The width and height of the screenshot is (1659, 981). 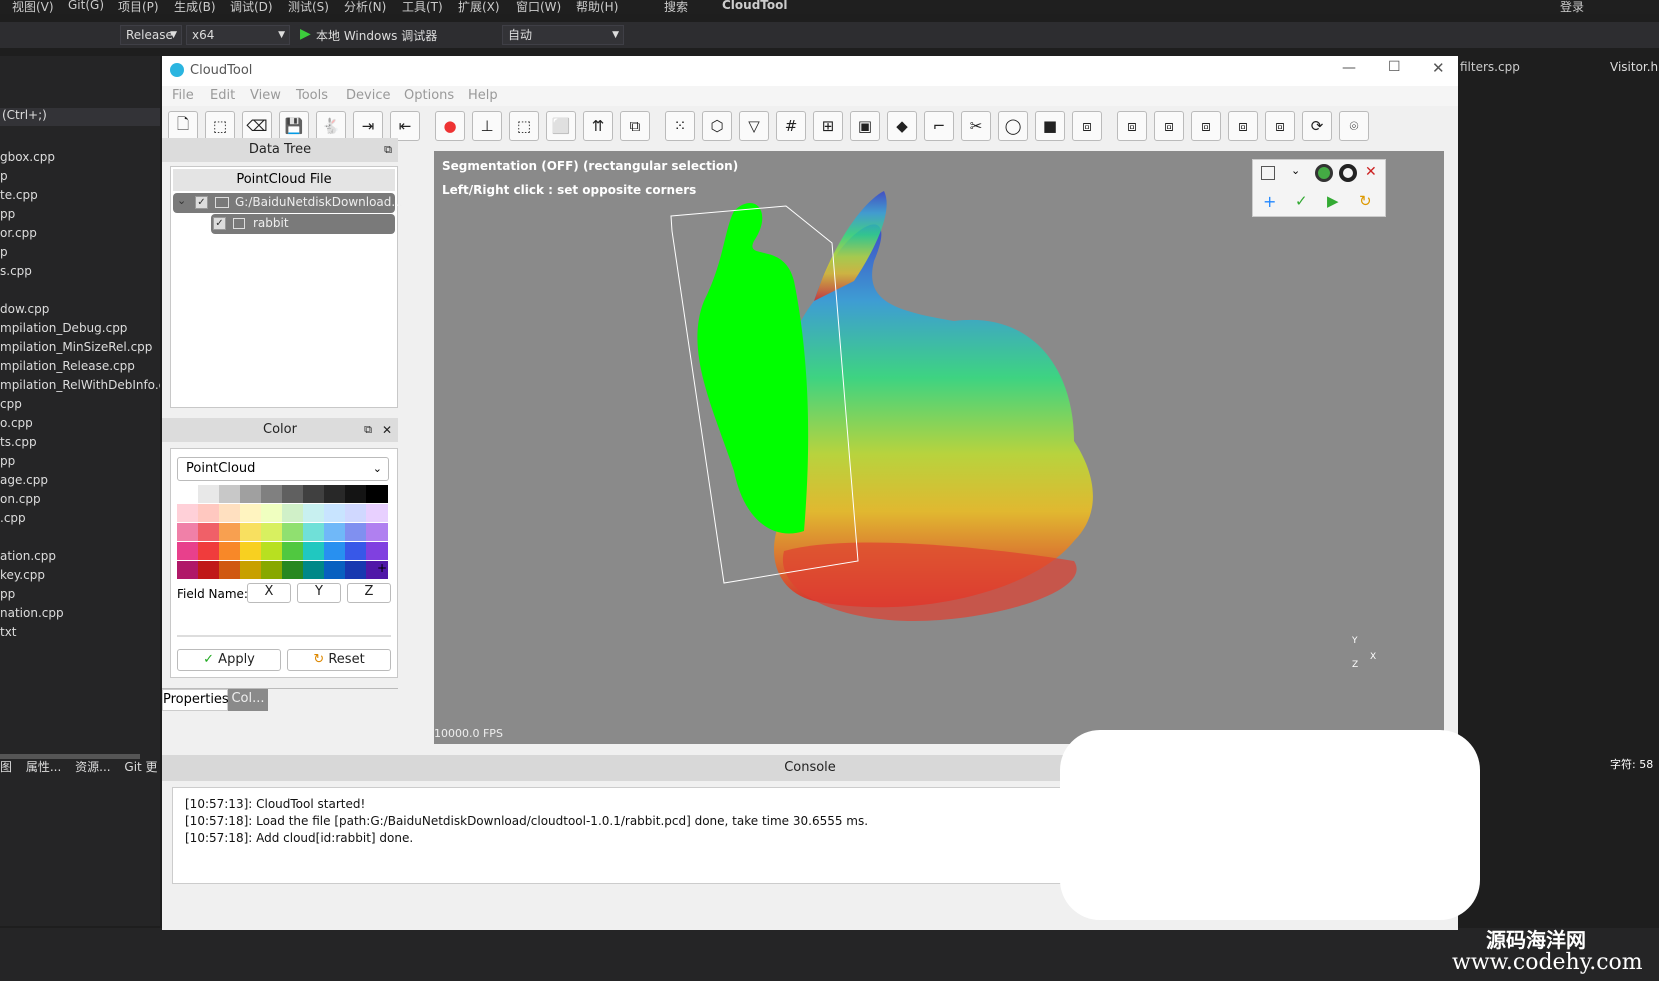 What do you see at coordinates (1490, 67) in the screenshot?
I see `tab-filters: filters.cpp` at bounding box center [1490, 67].